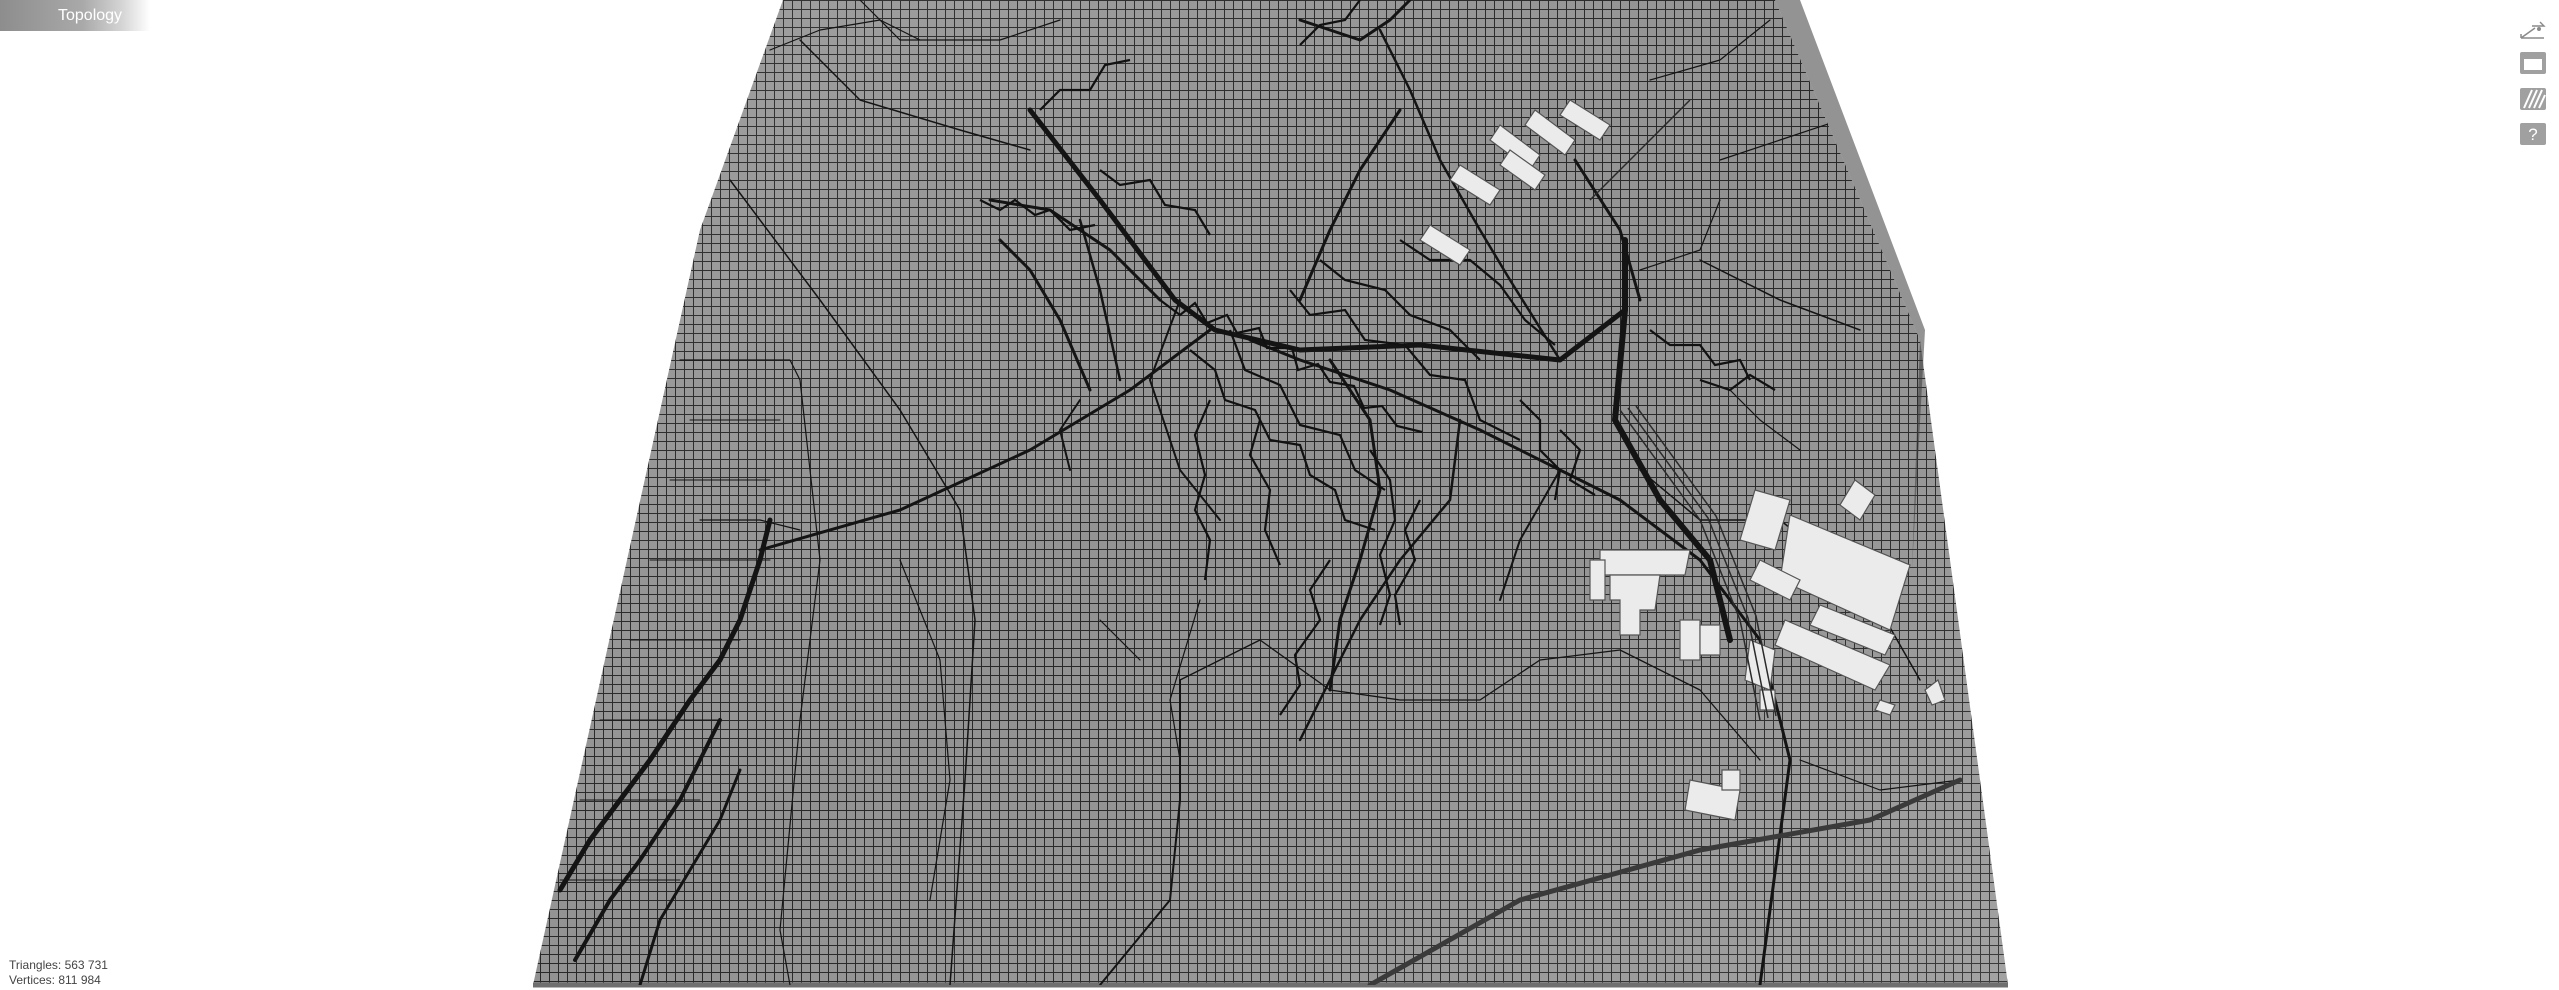  I want to click on texture-mode-button, so click(2533, 99).